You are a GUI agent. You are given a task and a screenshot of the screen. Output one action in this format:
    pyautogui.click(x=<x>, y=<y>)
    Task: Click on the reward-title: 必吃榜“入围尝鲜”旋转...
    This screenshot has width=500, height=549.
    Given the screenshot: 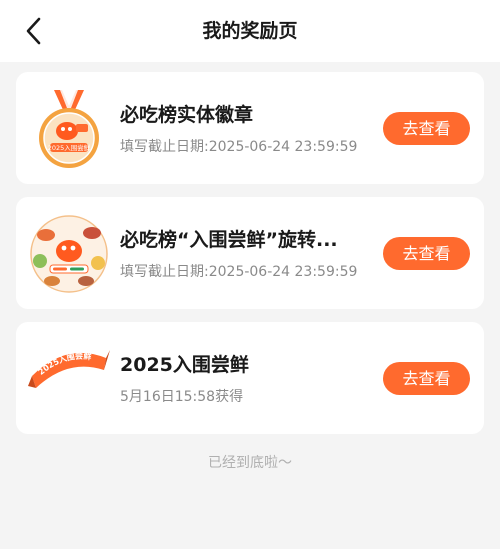 What is the action you would take?
    pyautogui.click(x=229, y=240)
    